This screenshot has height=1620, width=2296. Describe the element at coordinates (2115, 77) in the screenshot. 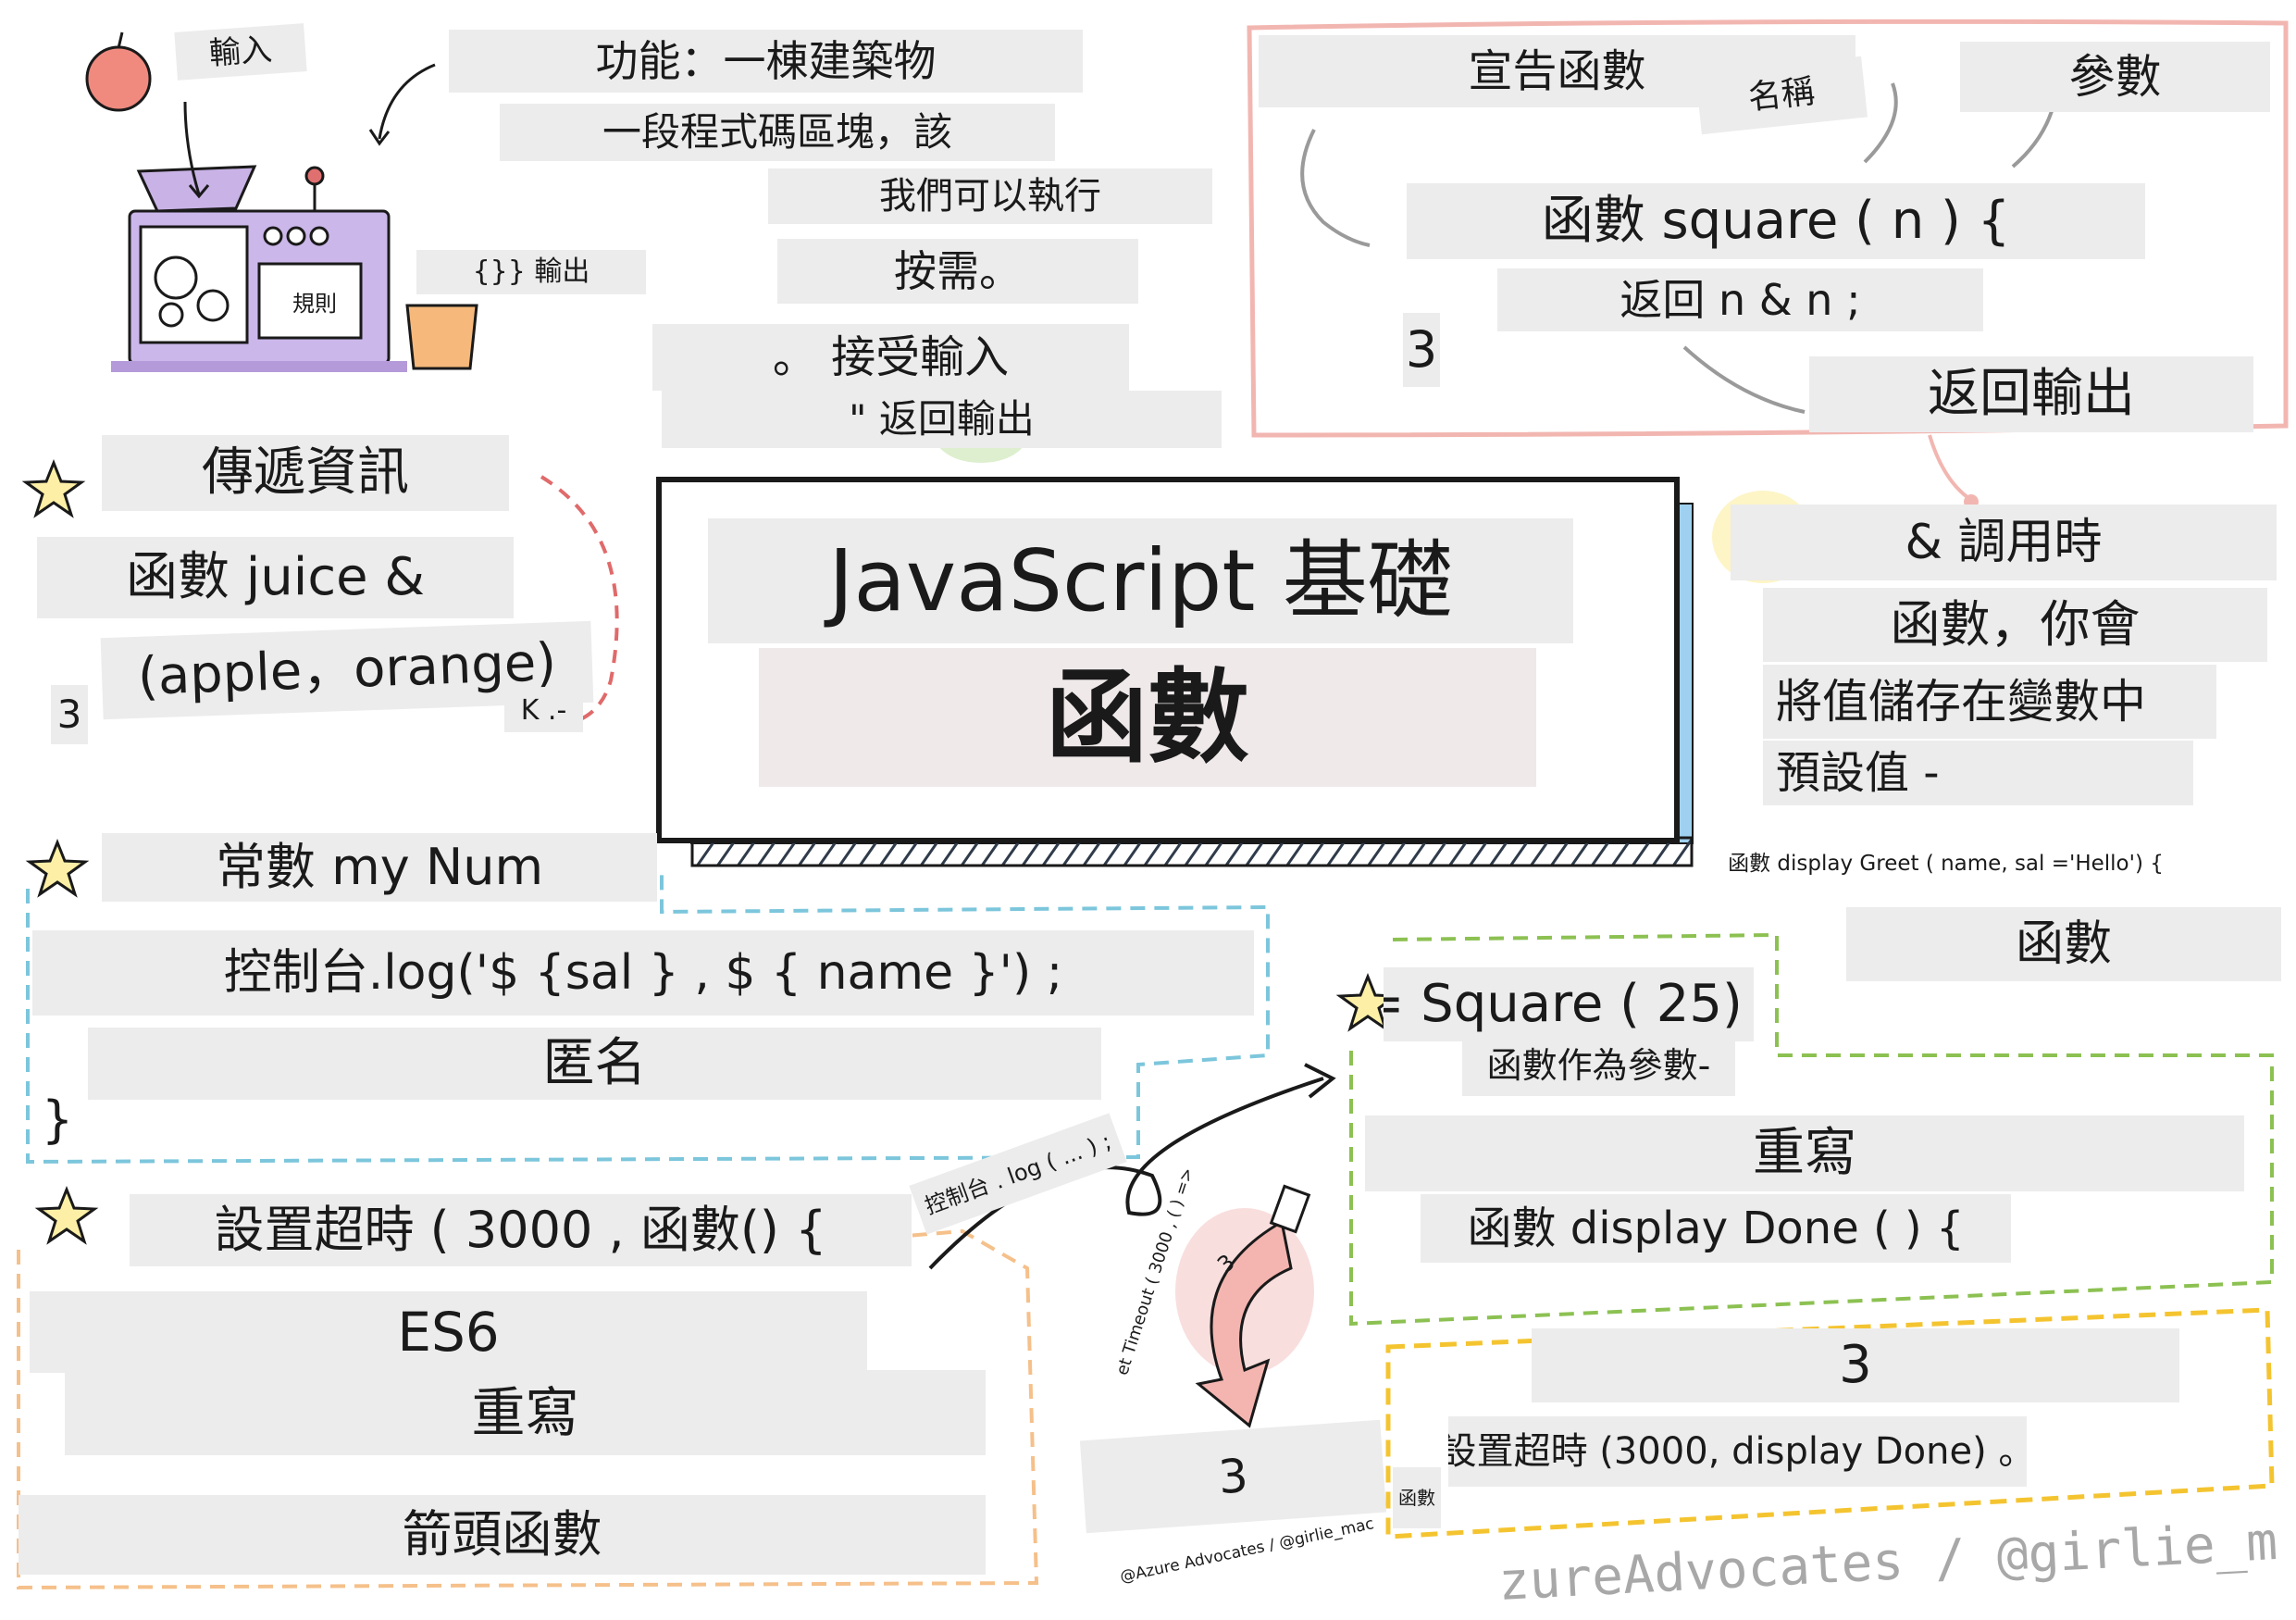

I see `declare-params-tag: 參數` at that location.